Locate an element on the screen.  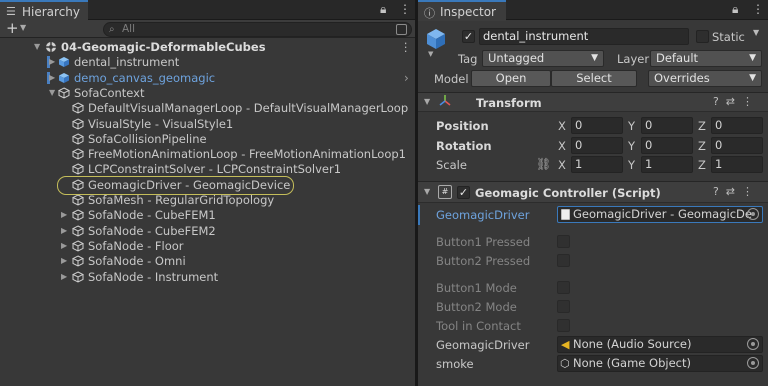
prefab-cube-icon is located at coordinates (64, 62).